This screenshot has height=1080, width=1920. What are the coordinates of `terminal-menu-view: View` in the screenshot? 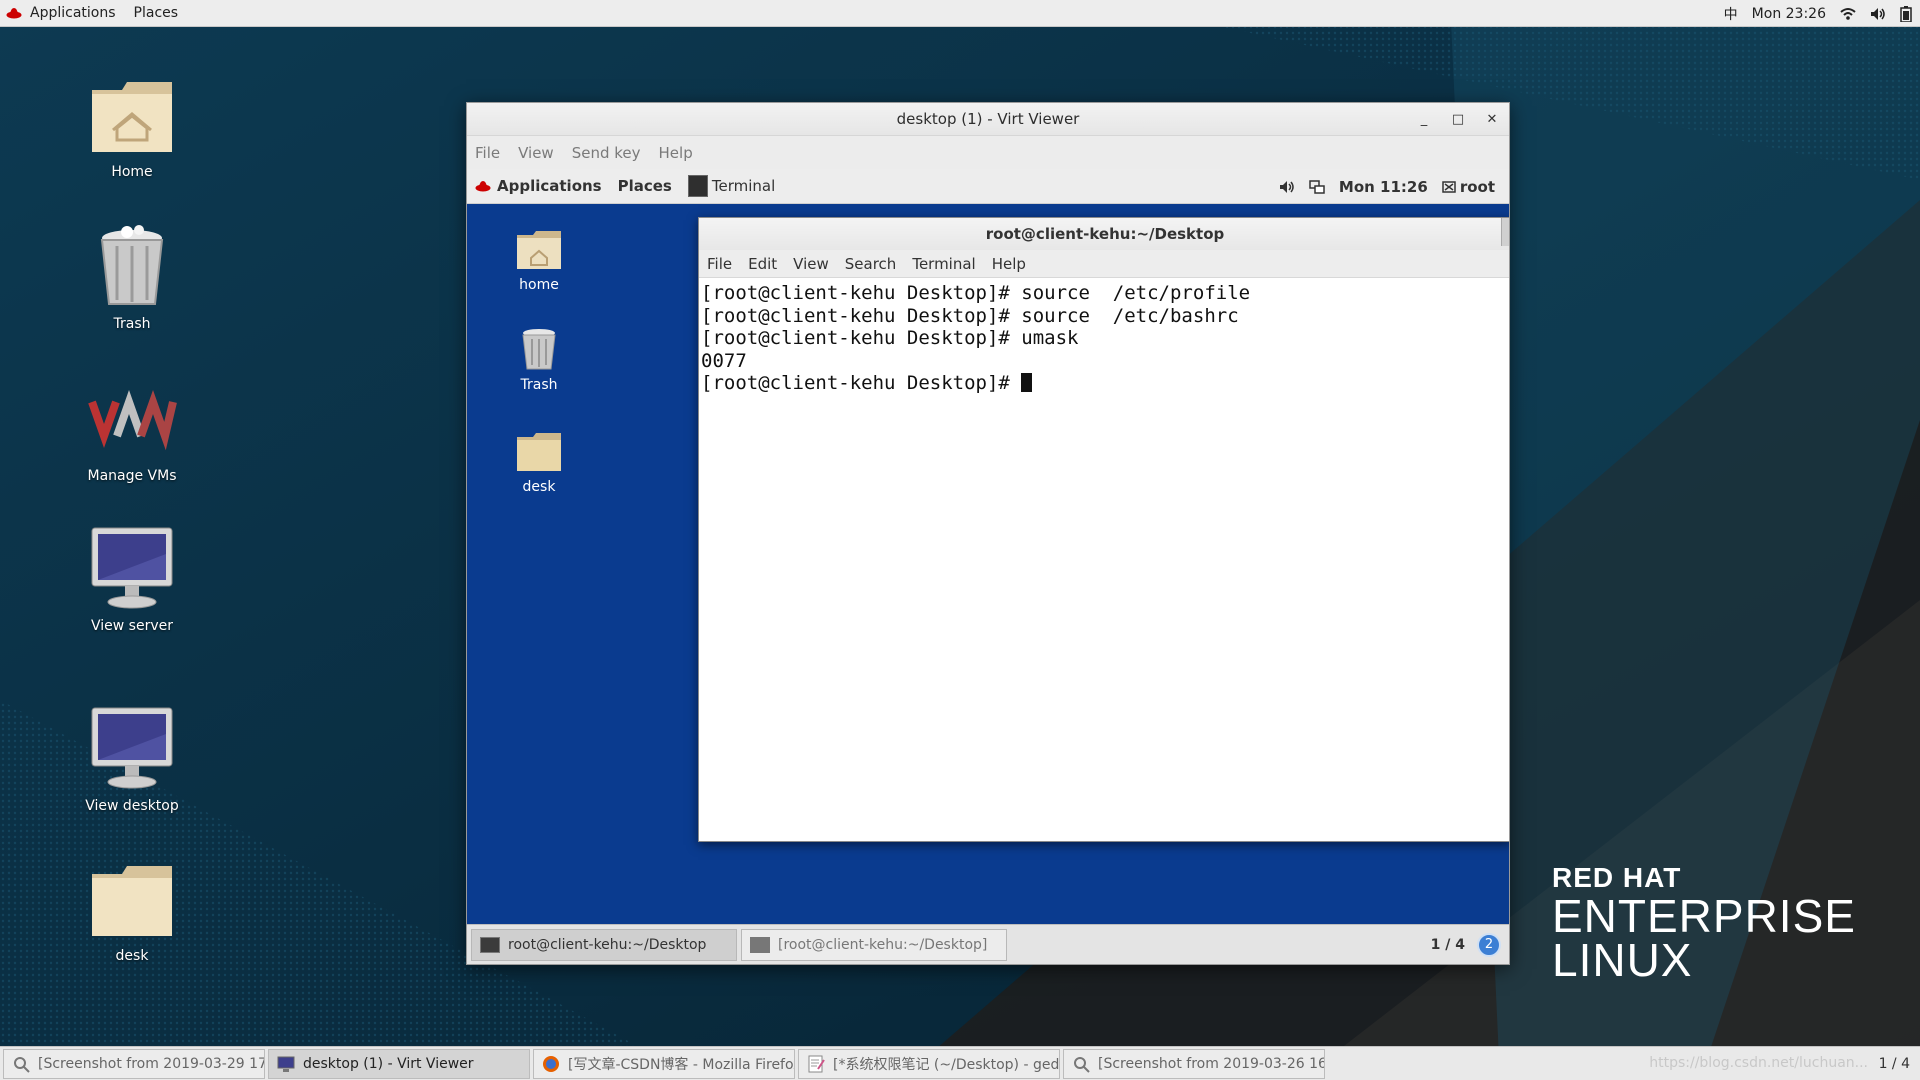 It's located at (811, 264).